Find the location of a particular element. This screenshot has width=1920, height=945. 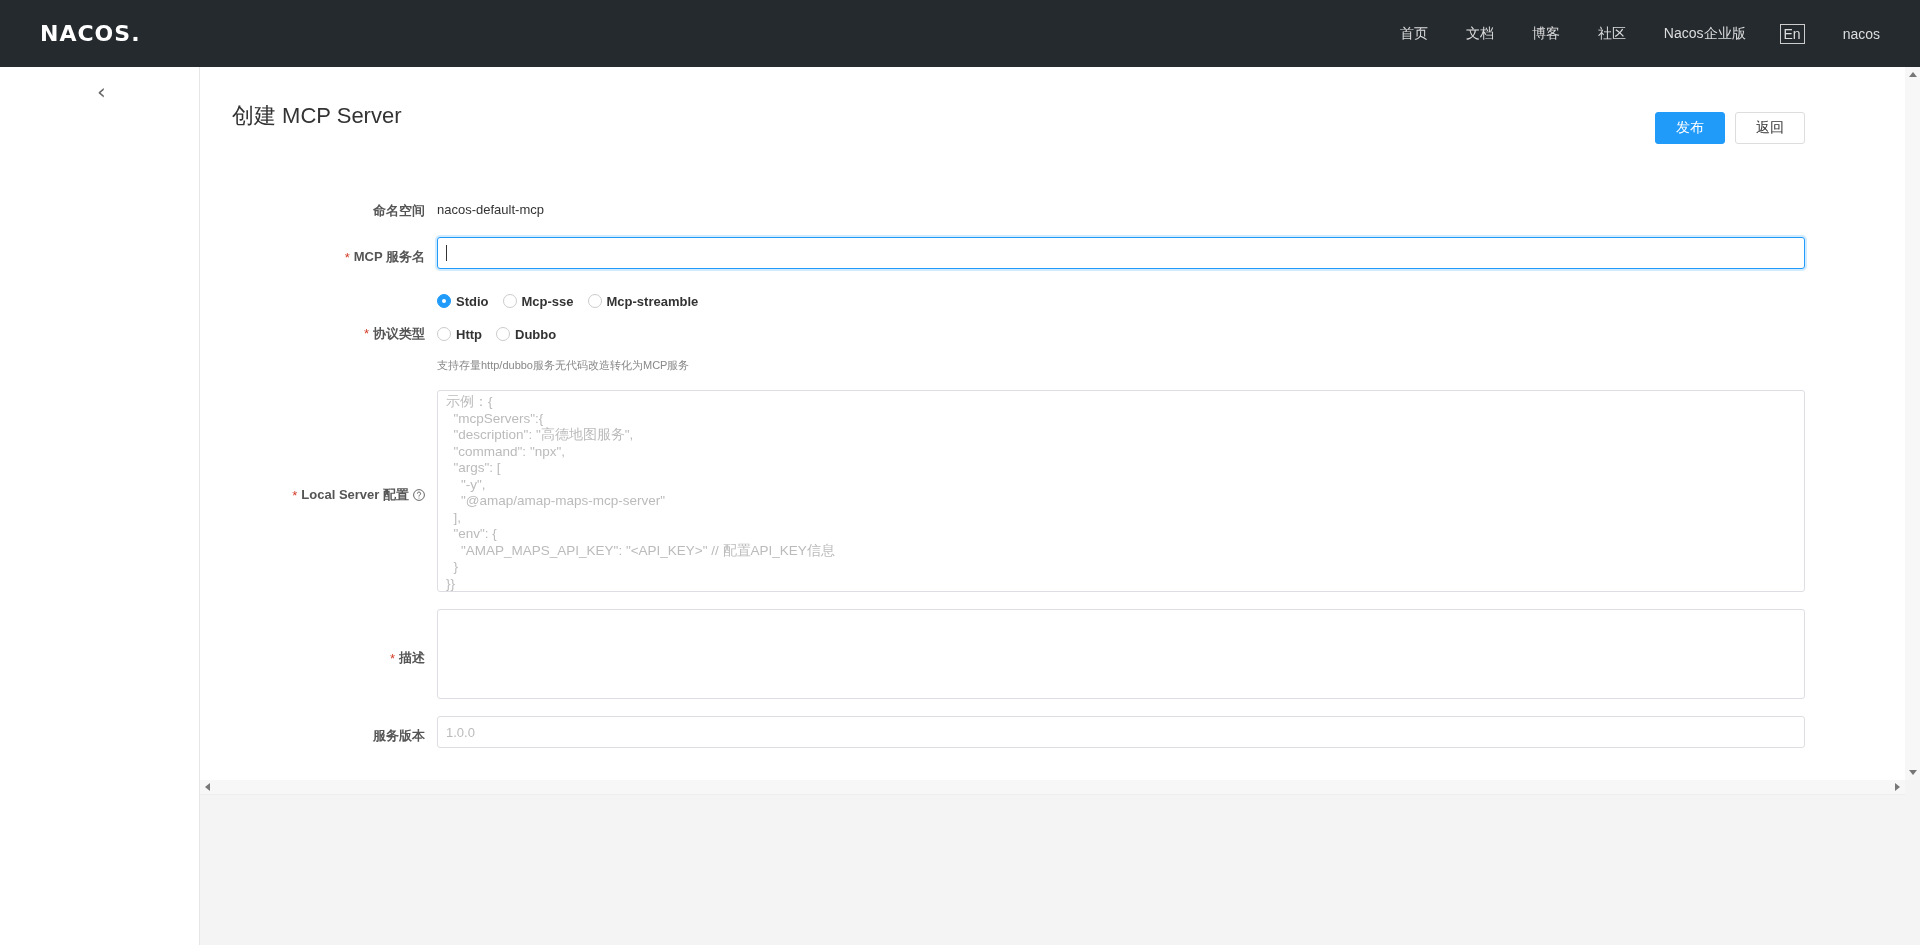

nav-link: Nacos企业版 is located at coordinates (1704, 33).